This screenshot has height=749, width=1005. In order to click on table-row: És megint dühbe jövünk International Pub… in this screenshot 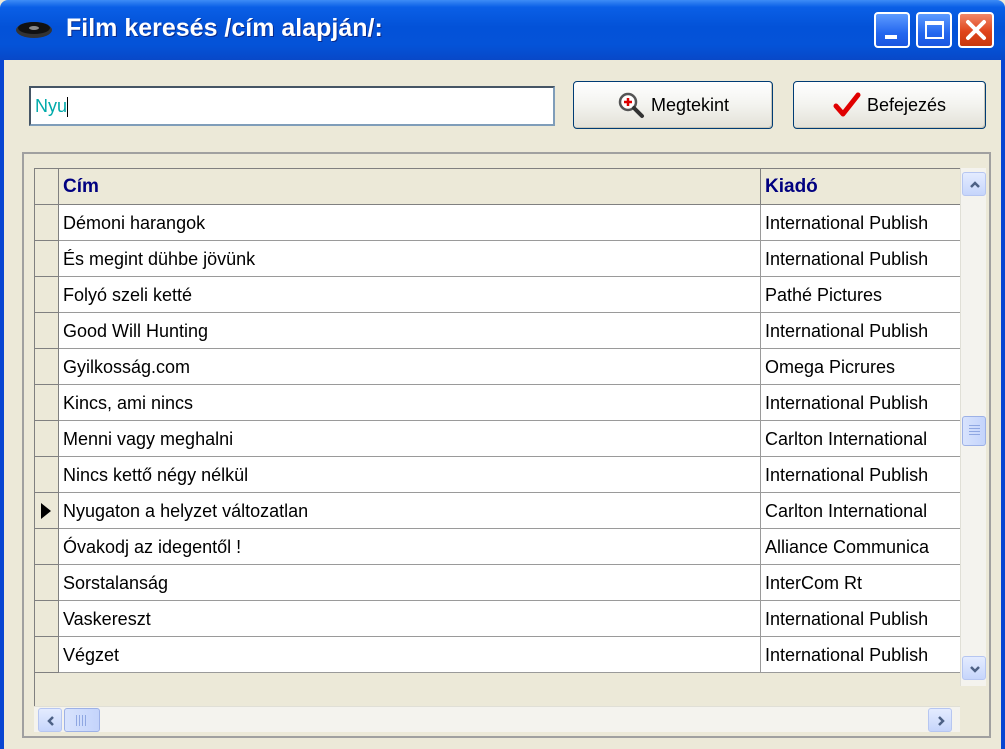, I will do `click(498, 259)`.